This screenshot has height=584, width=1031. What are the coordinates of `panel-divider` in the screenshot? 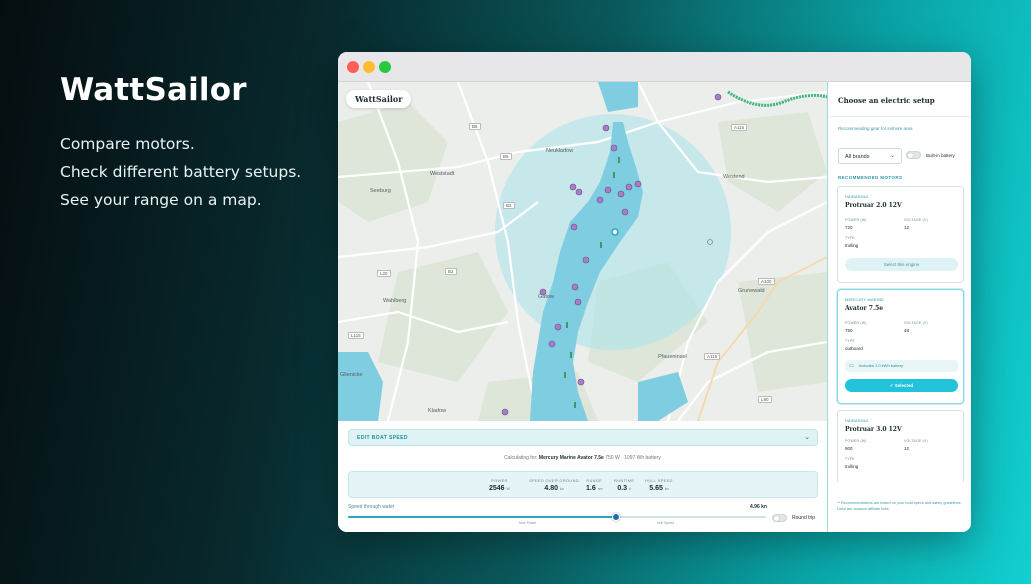 It's located at (899, 116).